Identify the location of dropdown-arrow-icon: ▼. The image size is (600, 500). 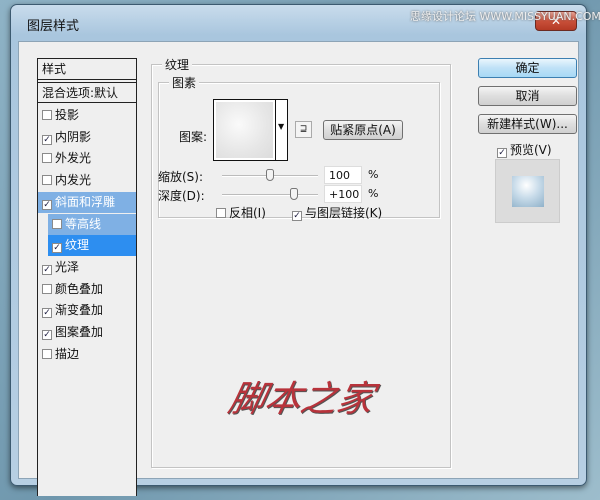
(281, 126).